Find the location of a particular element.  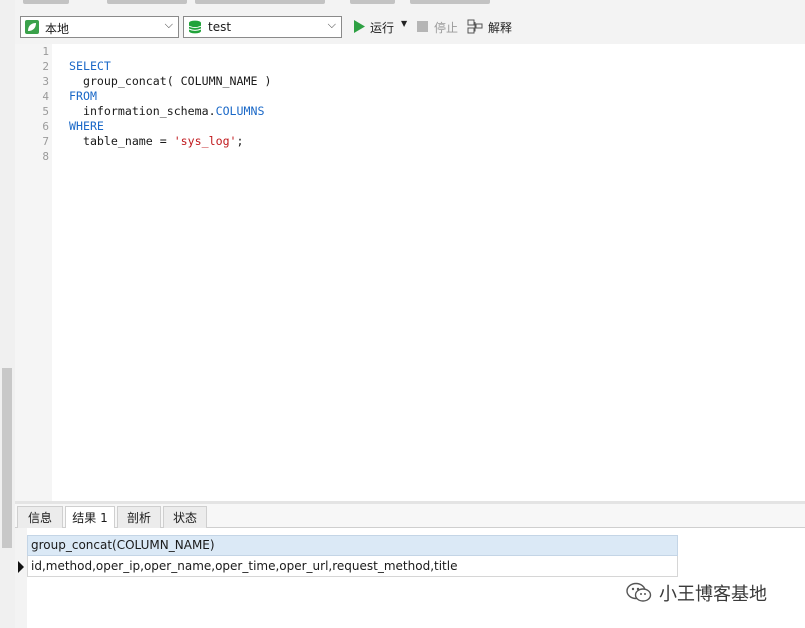

code-line: group_concat( COLUMN_NAME ) is located at coordinates (170, 81).